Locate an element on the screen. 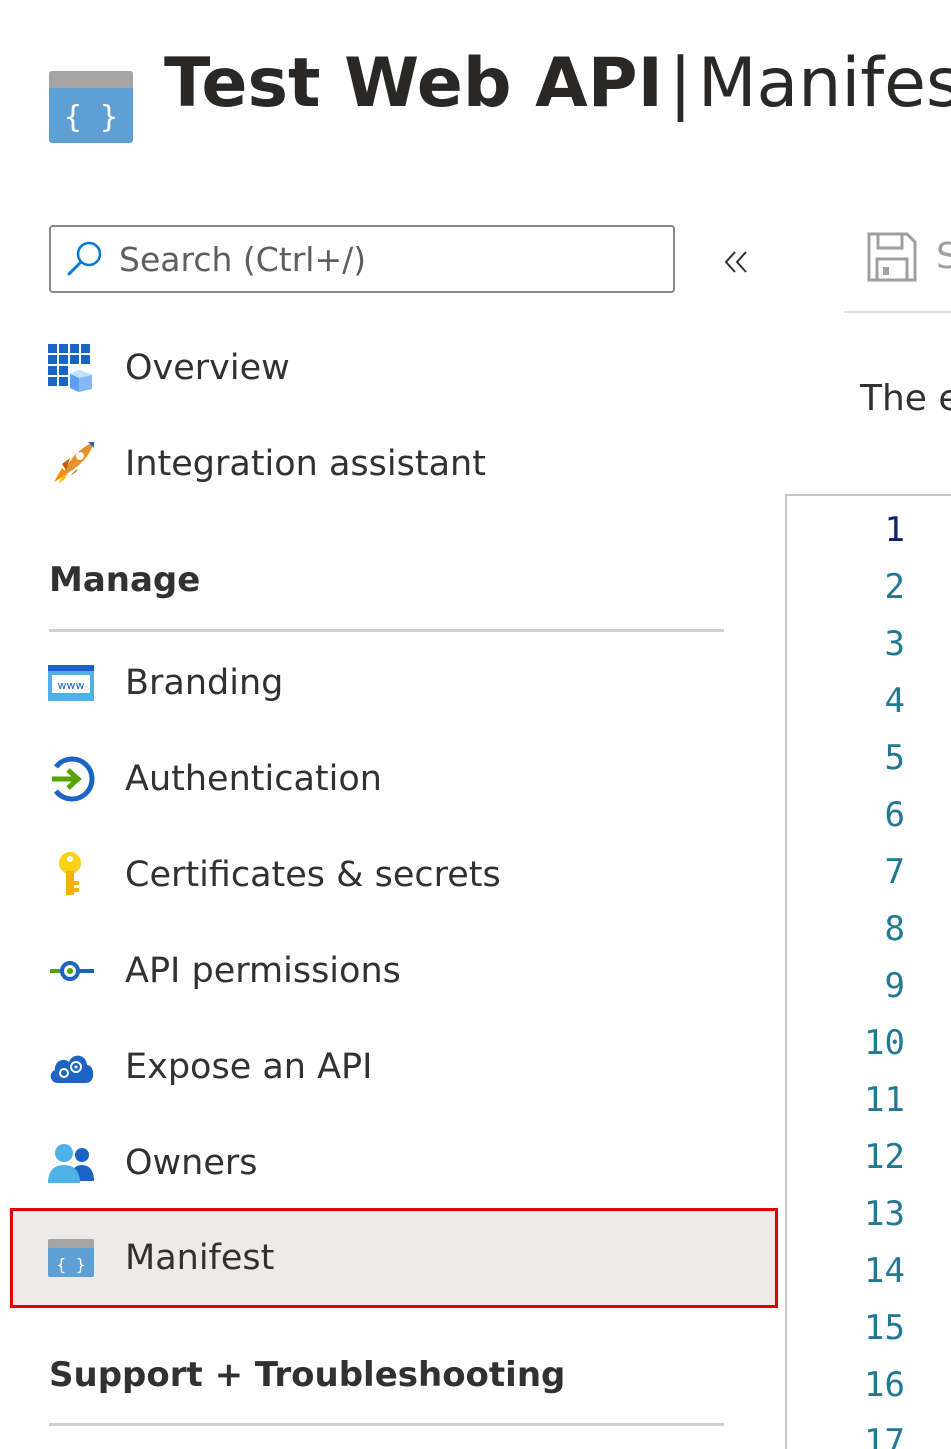 The image size is (951, 1449). save-disk-icon is located at coordinates (892, 257).